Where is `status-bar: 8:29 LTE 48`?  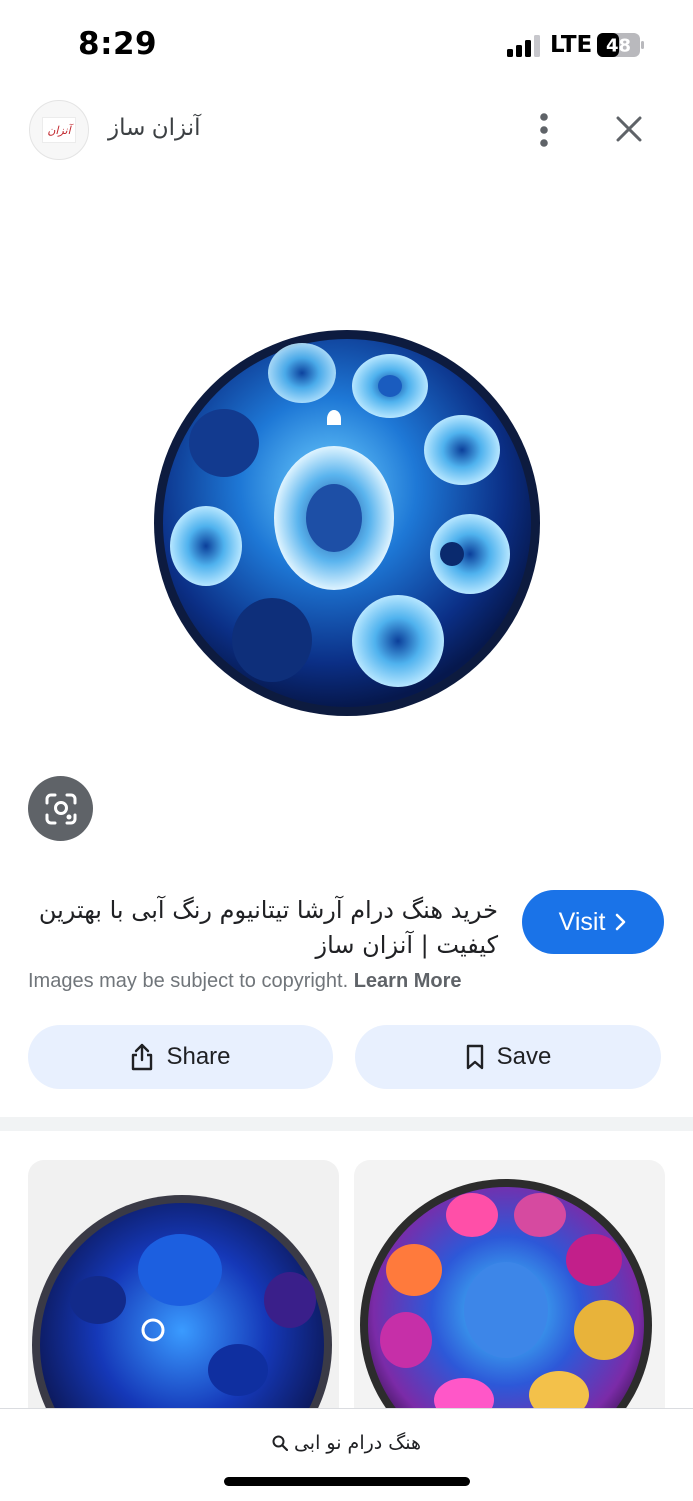 status-bar: 8:29 LTE 48 is located at coordinates (346, 45).